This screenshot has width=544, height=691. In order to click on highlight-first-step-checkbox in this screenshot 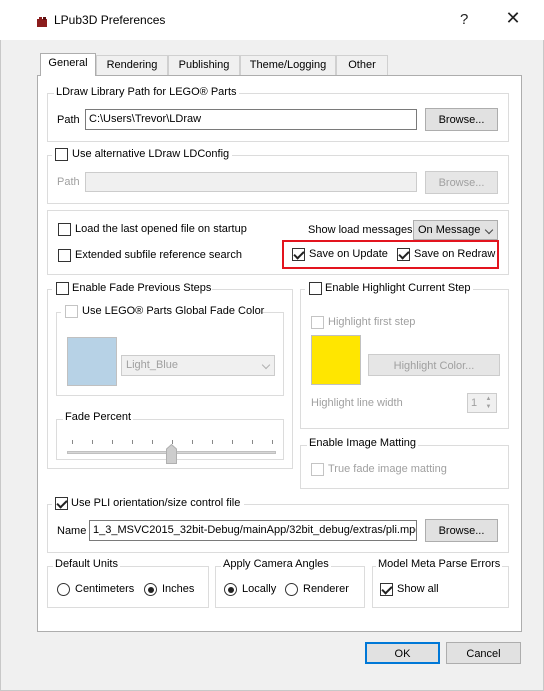, I will do `click(317, 322)`.